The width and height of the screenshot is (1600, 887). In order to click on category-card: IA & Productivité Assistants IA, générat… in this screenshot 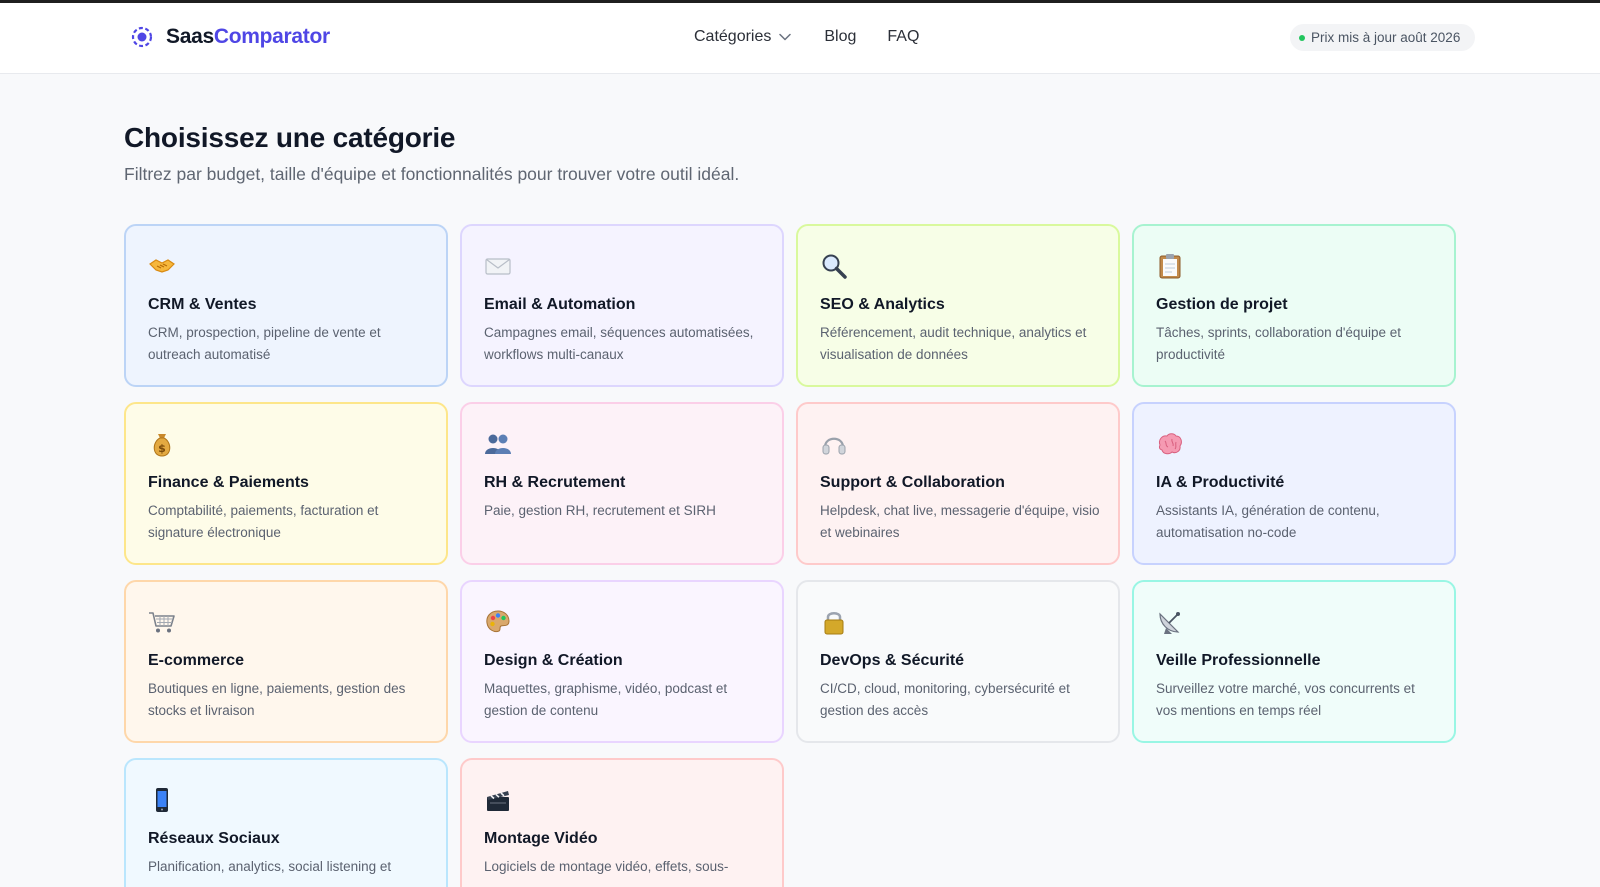, I will do `click(1294, 483)`.